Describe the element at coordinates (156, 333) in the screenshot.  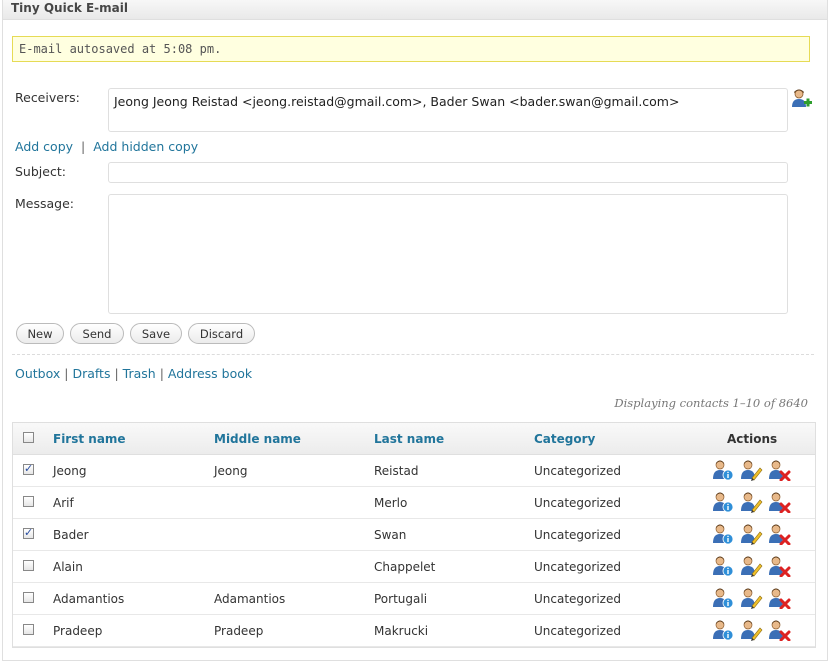
I see `save-button: Save` at that location.